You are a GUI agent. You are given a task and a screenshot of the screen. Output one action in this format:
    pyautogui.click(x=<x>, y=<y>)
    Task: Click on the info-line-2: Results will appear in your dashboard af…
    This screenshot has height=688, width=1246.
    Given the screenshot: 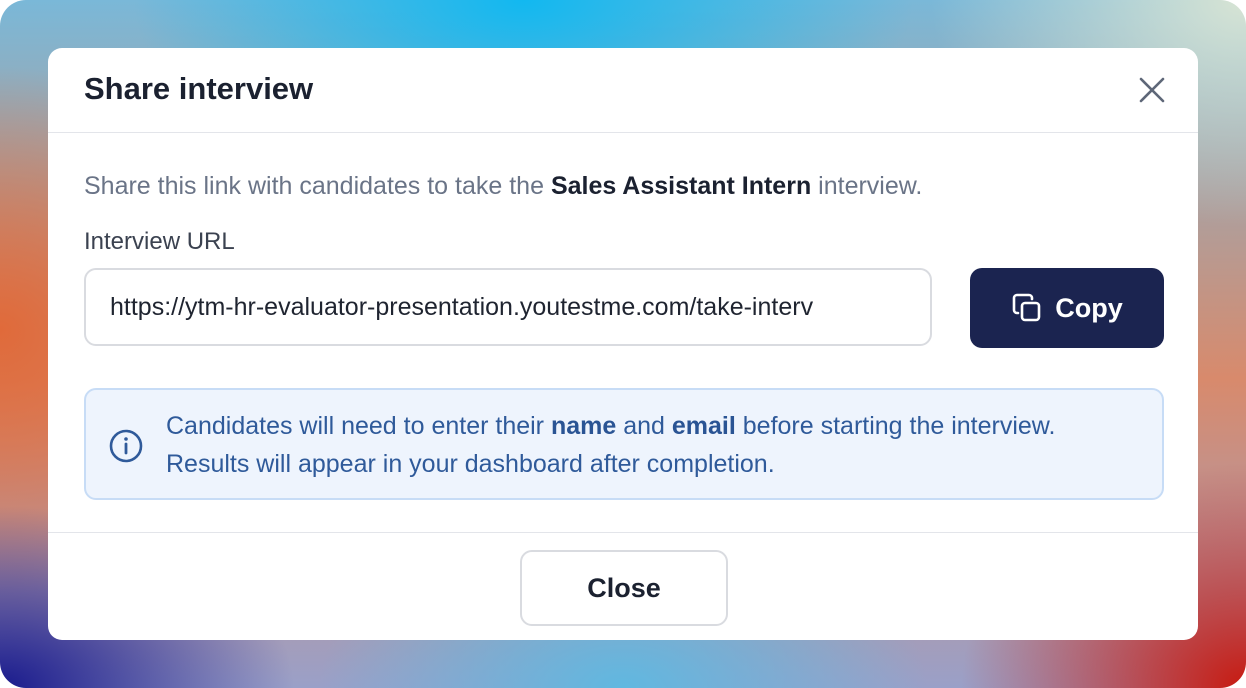 What is the action you would take?
    pyautogui.click(x=470, y=464)
    